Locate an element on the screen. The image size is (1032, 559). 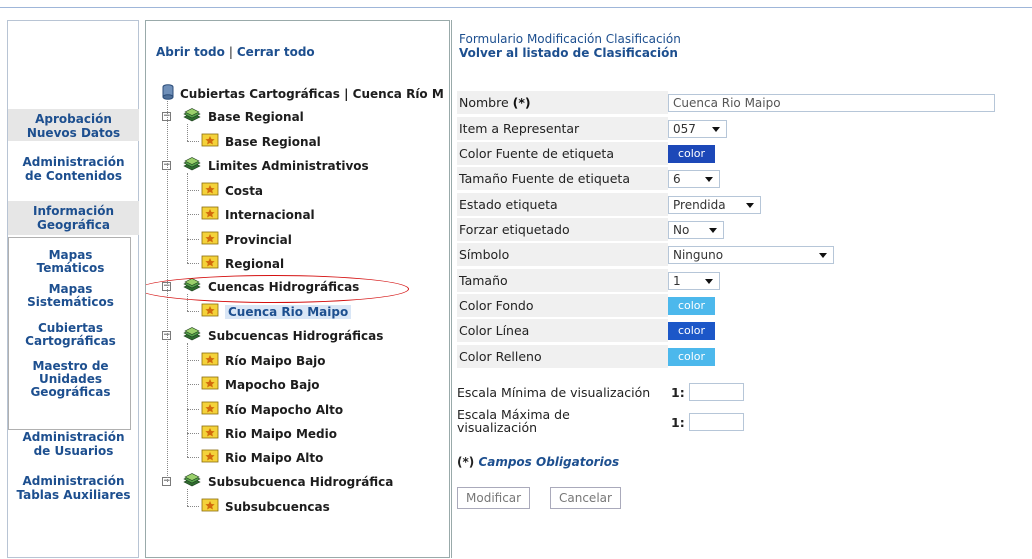
nav-mapas-sistematicos: Mapas Sistemáticos is located at coordinates (70, 296).